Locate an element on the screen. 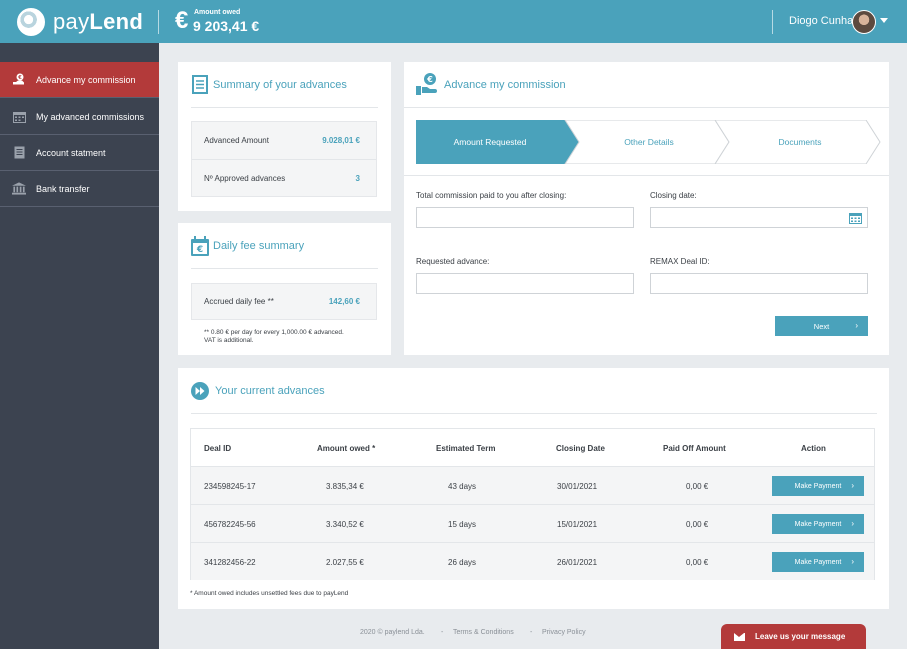 This screenshot has height=649, width=907. cell-estimated-term: 26 days is located at coordinates (462, 562).